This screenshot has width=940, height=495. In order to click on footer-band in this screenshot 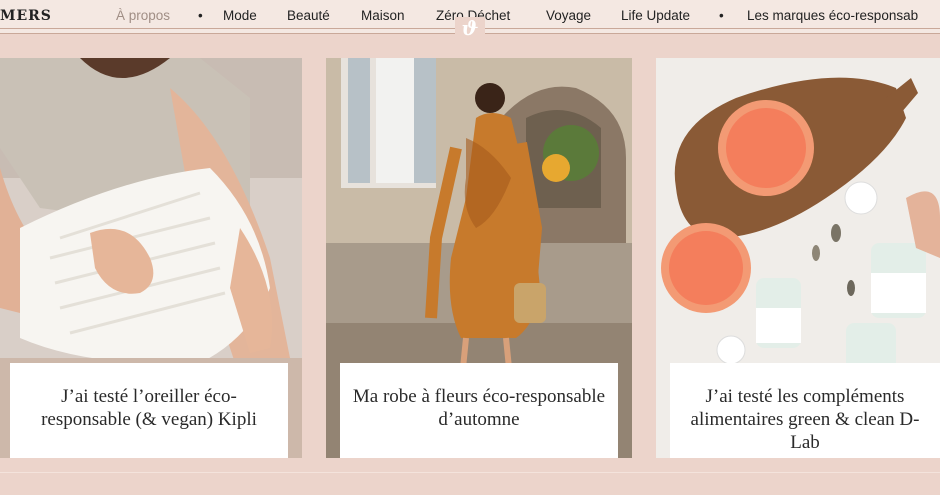, I will do `click(470, 480)`.